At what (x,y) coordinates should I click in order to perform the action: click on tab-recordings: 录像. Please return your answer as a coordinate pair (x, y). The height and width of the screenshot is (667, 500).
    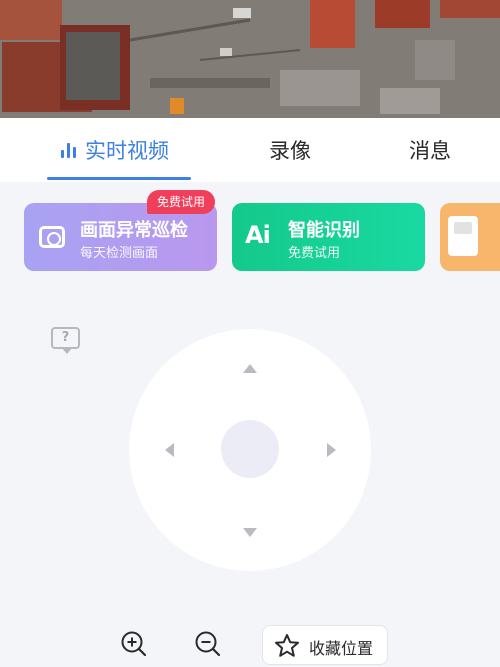
    Looking at the image, I should click on (290, 150).